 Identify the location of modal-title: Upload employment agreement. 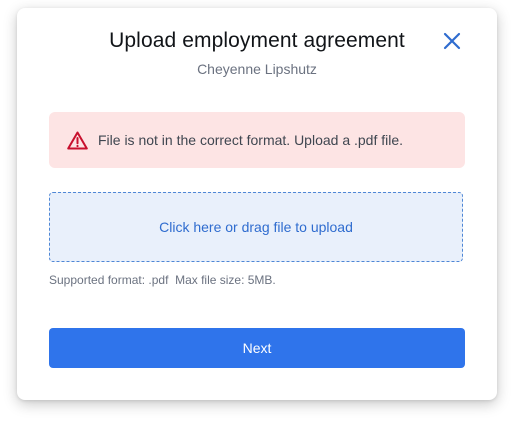
(257, 40).